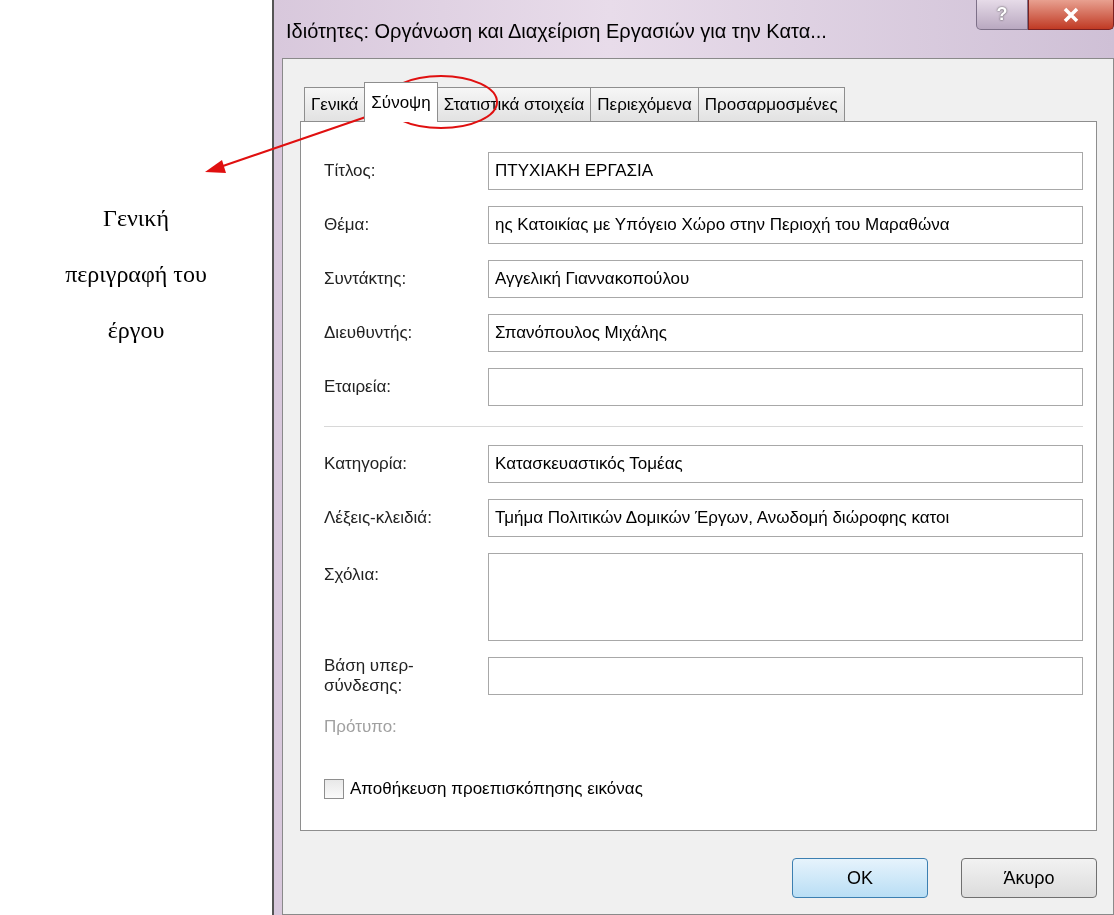 The height and width of the screenshot is (915, 1114). What do you see at coordinates (496, 789) in the screenshot?
I see `checkbox-label: Αποθήκευση προεπισκόπησης εικόνας` at bounding box center [496, 789].